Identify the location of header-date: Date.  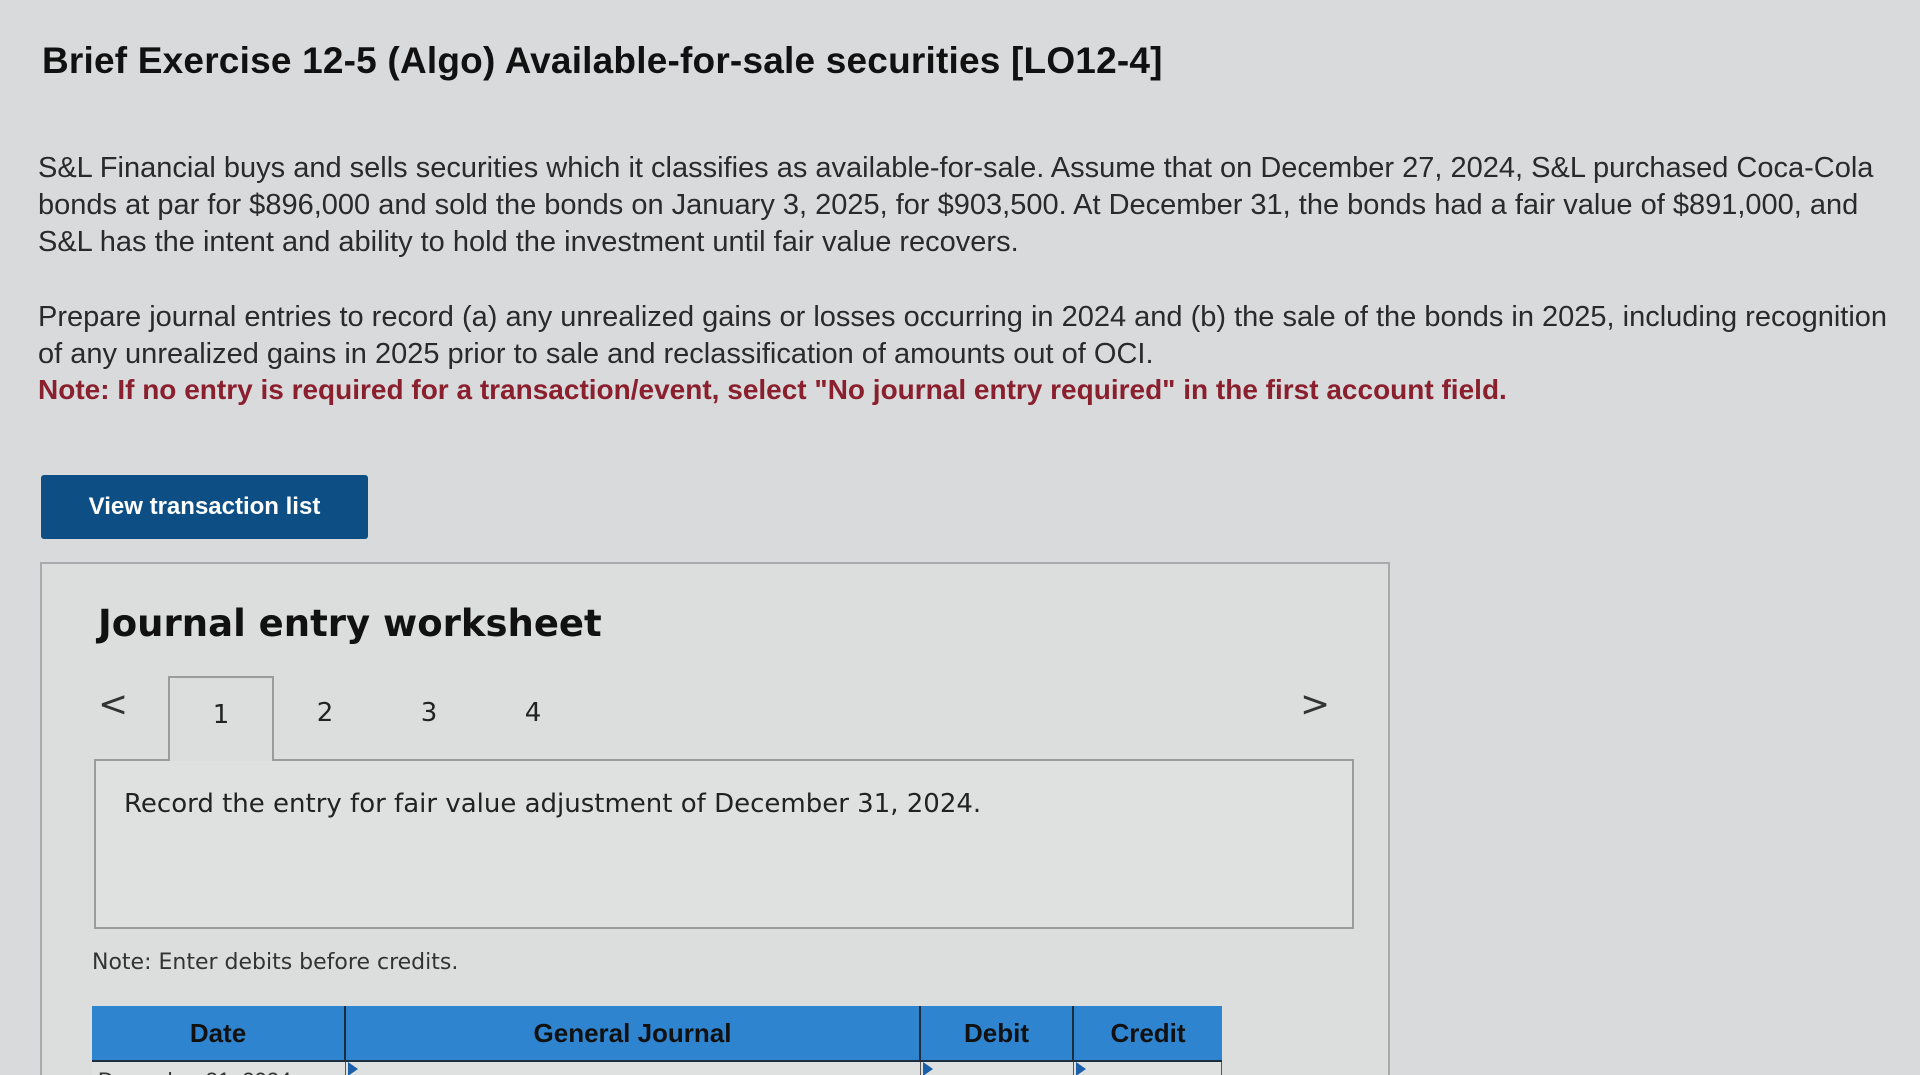
(219, 1033).